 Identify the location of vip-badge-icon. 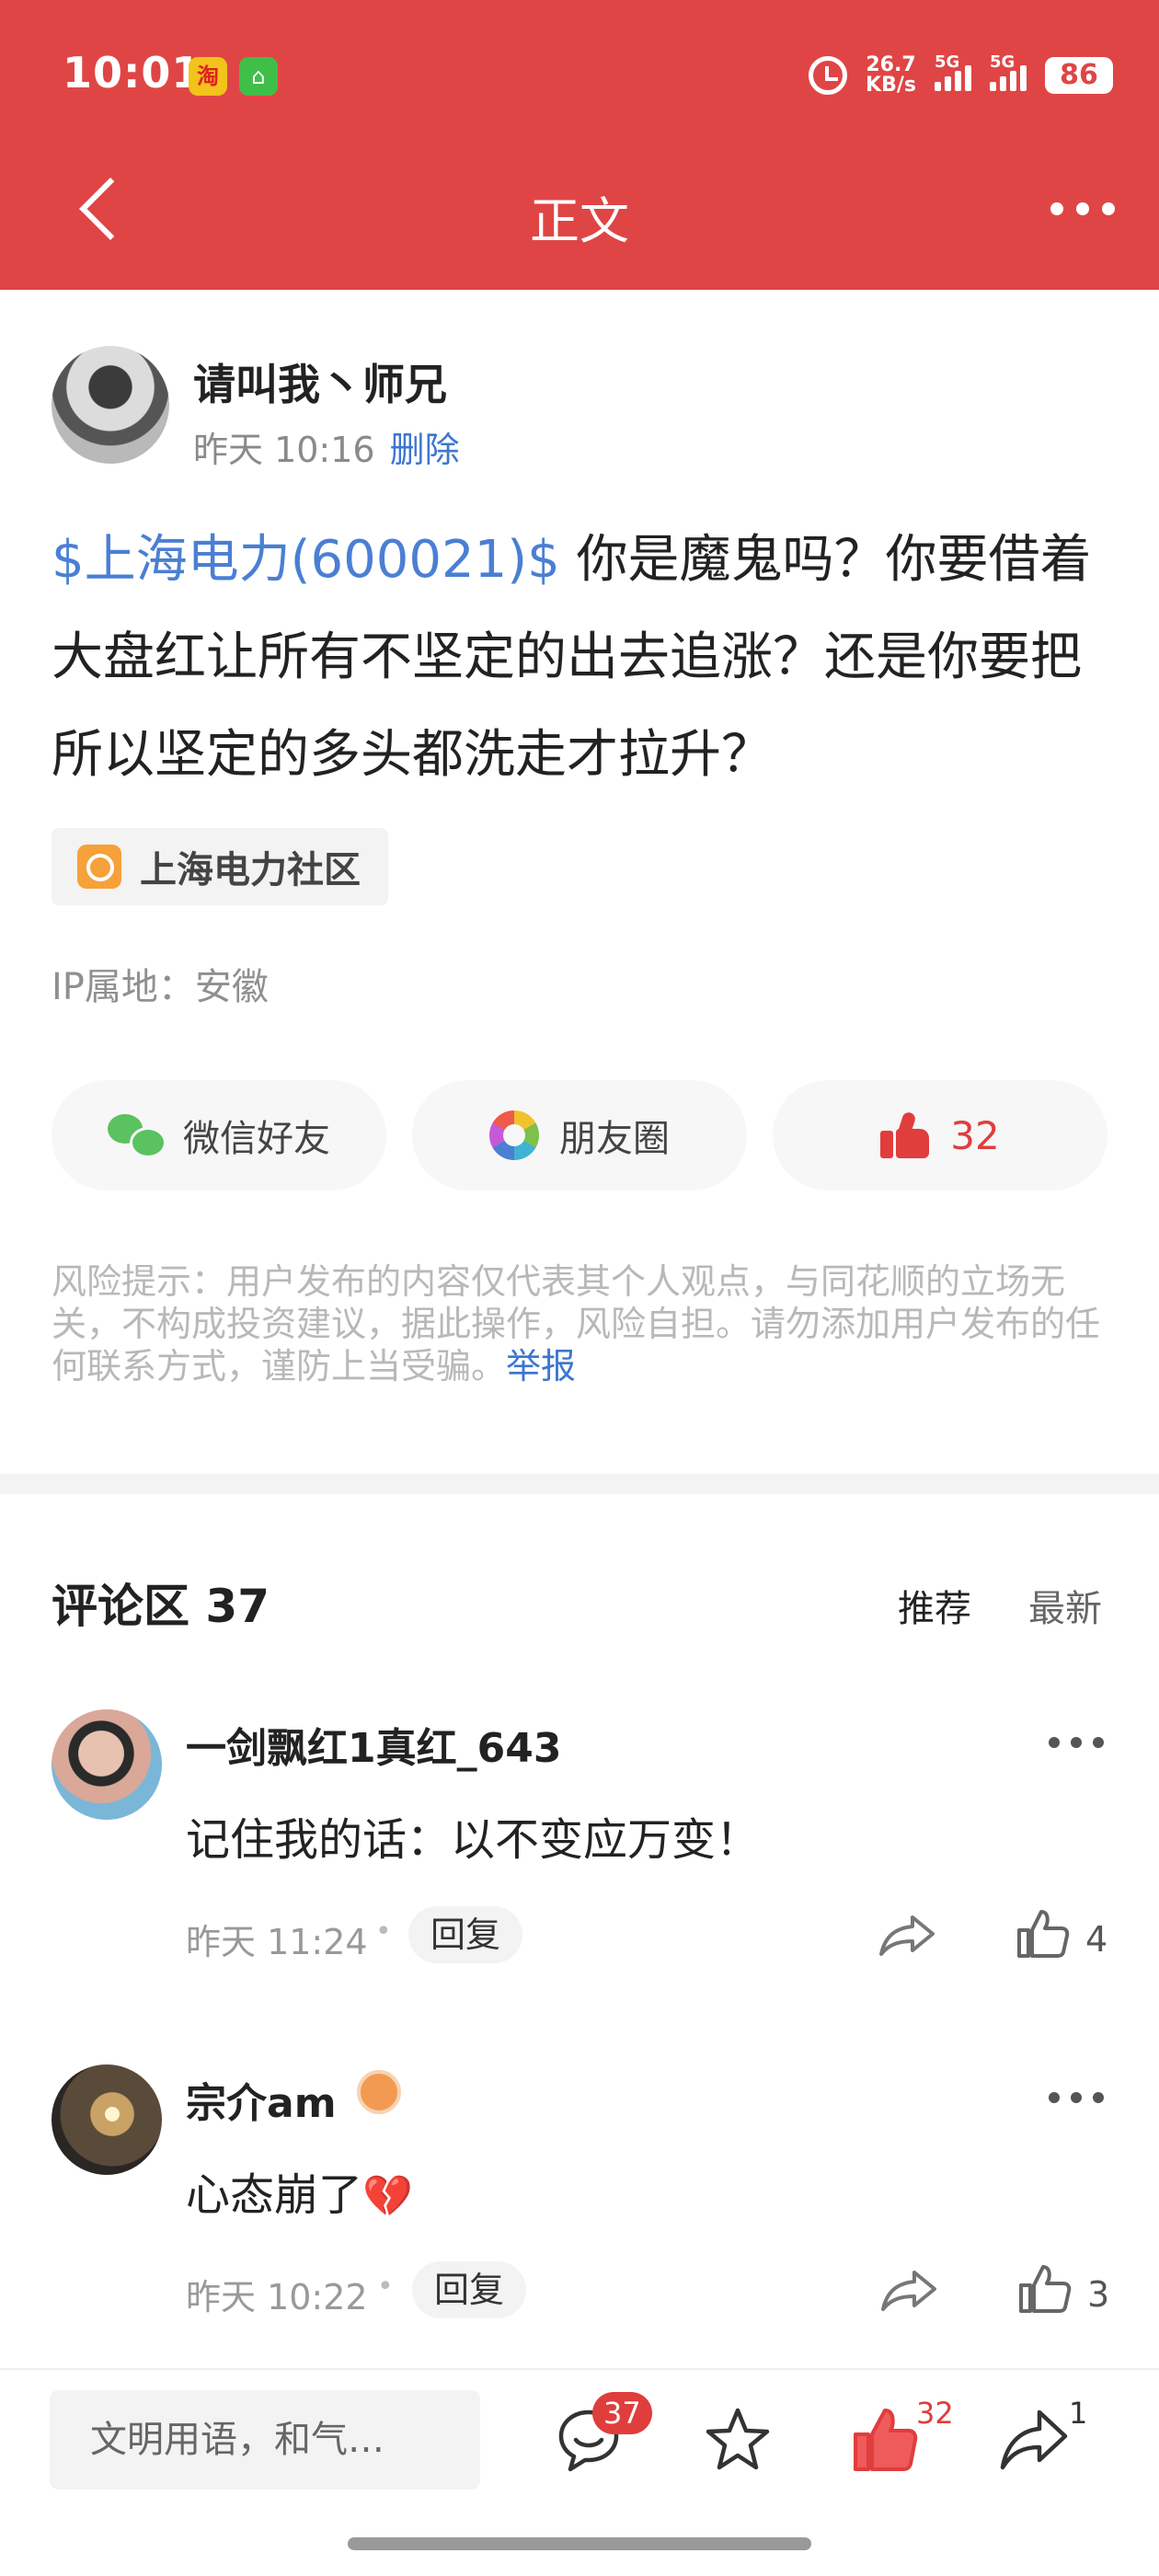
(379, 2092).